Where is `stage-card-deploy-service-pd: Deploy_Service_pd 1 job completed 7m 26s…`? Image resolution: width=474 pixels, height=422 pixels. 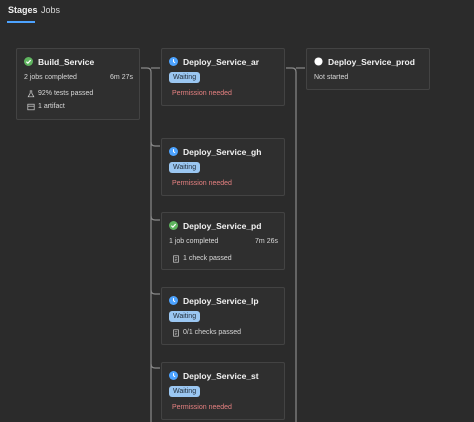 stage-card-deploy-service-pd: Deploy_Service_pd 1 job completed 7m 26s… is located at coordinates (223, 241).